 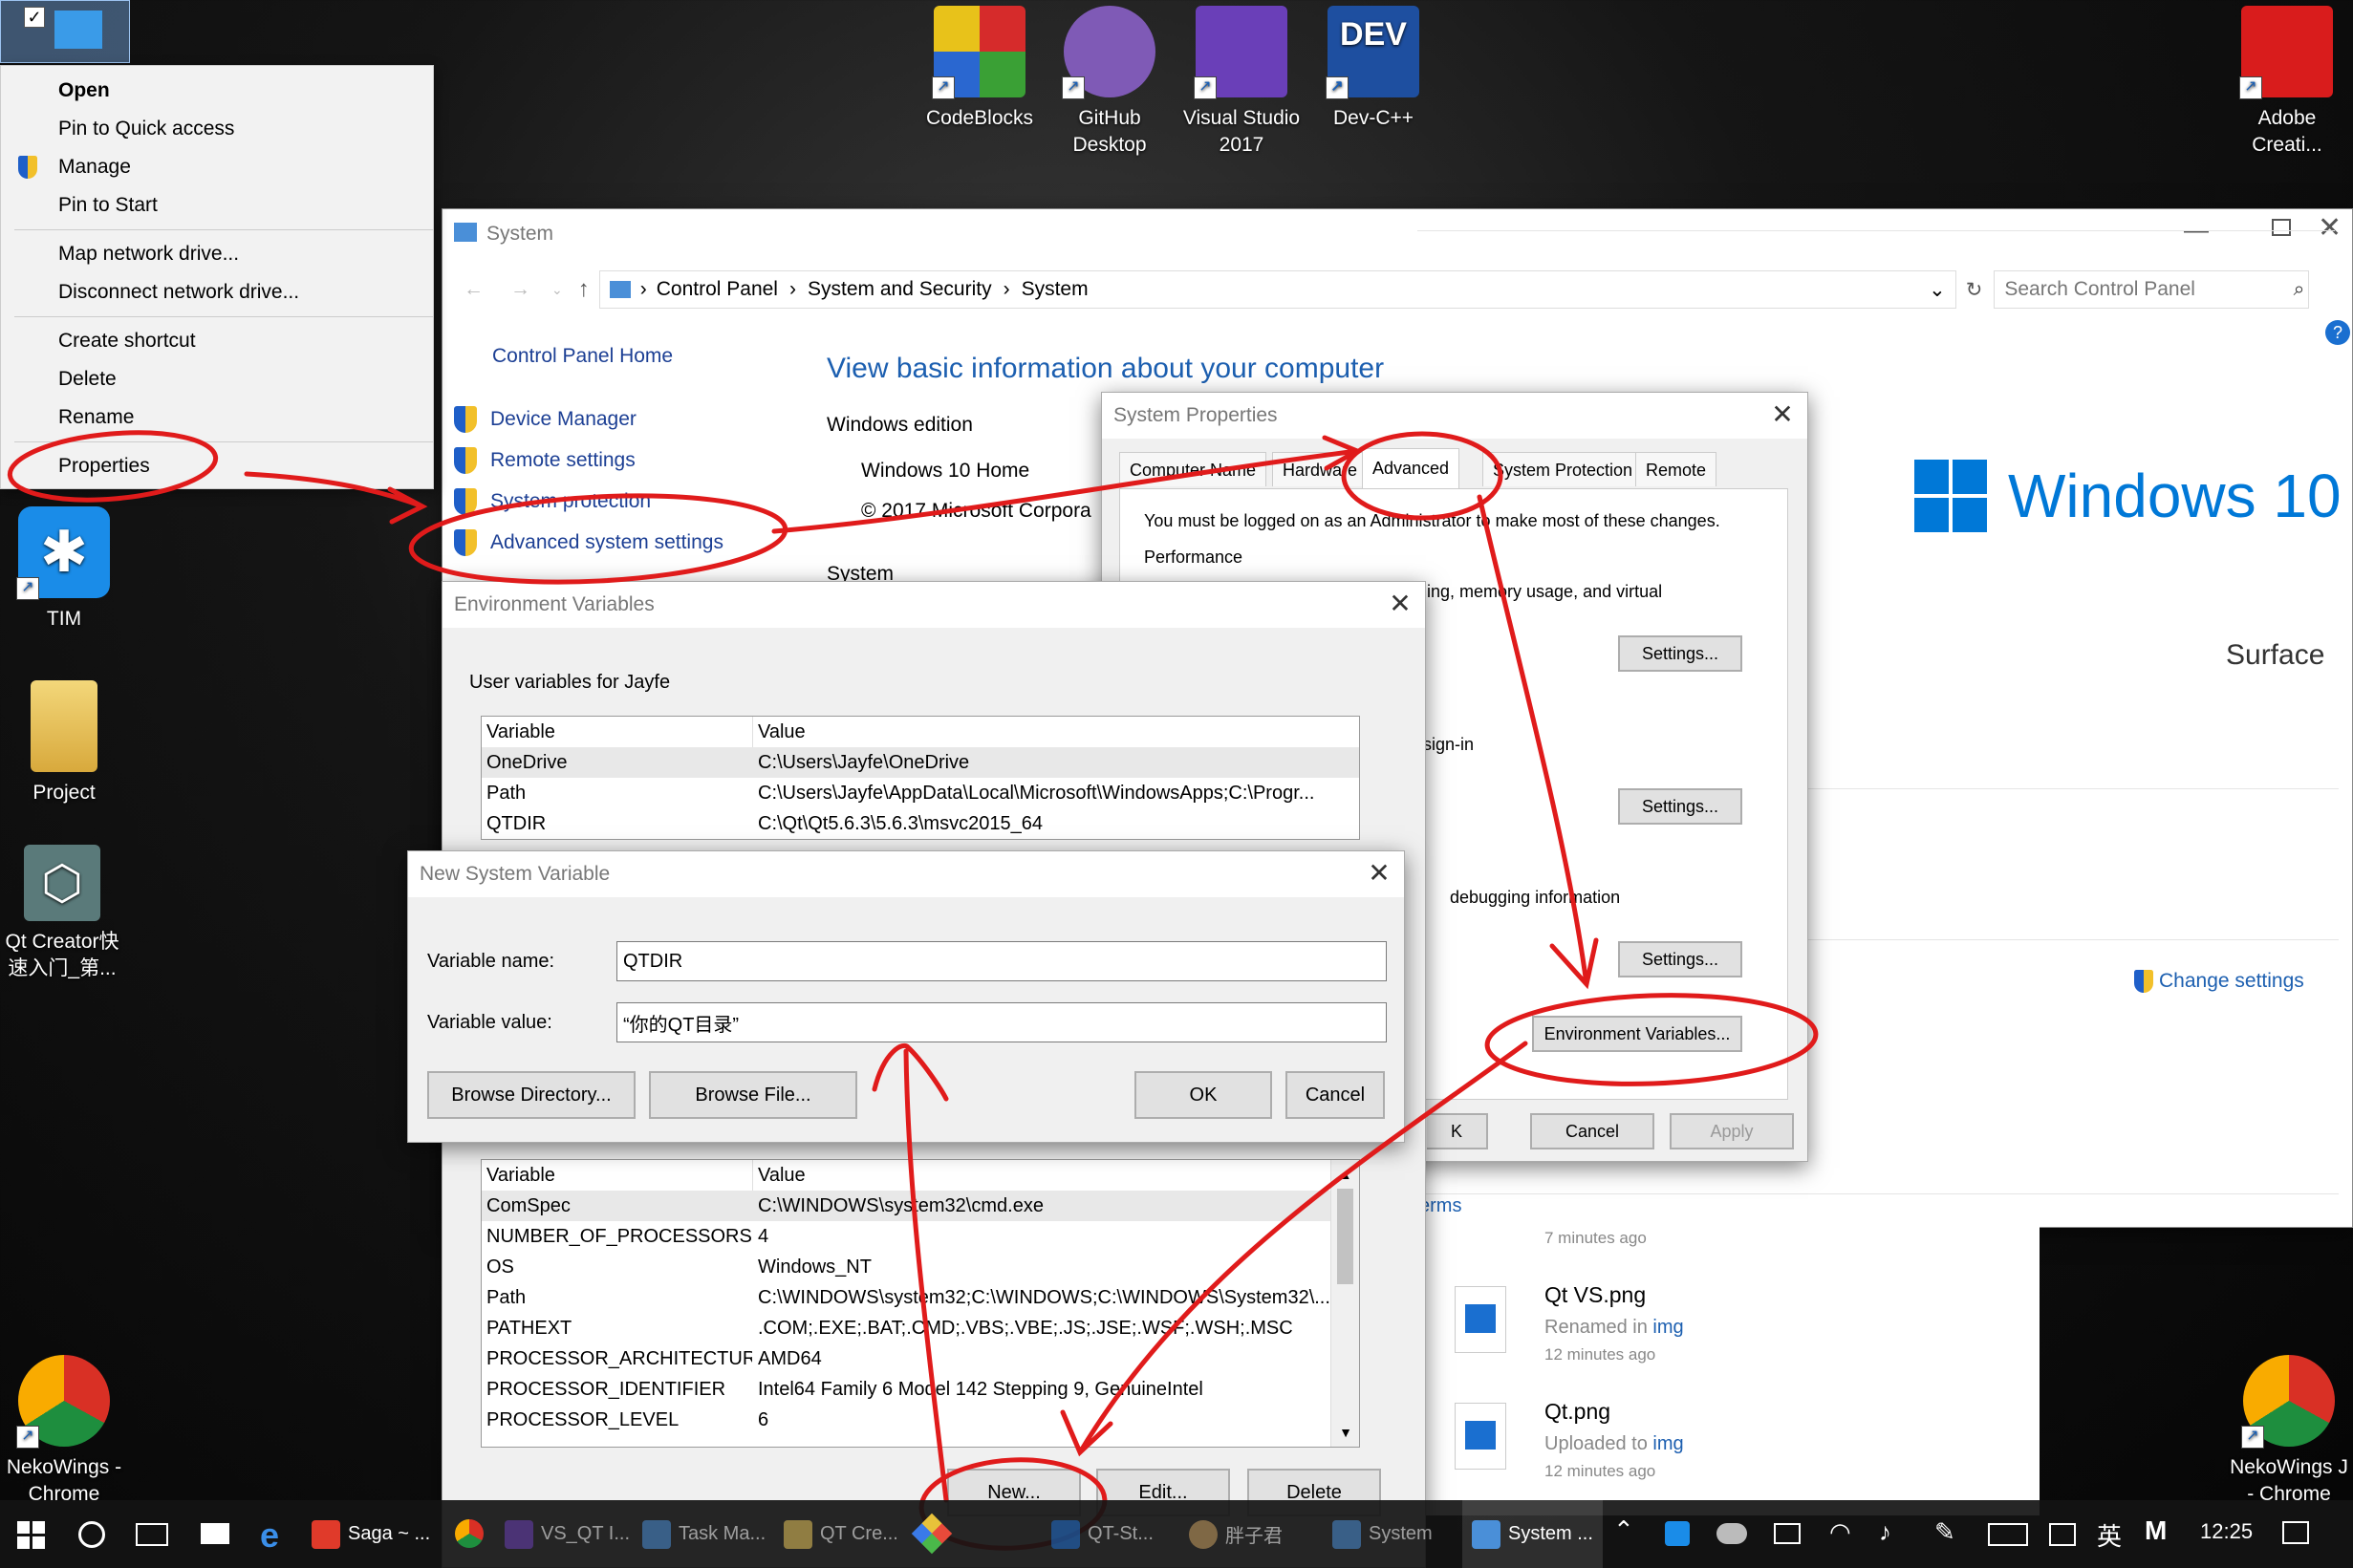 I want to click on onedrive-icon, so click(x=1732, y=1534).